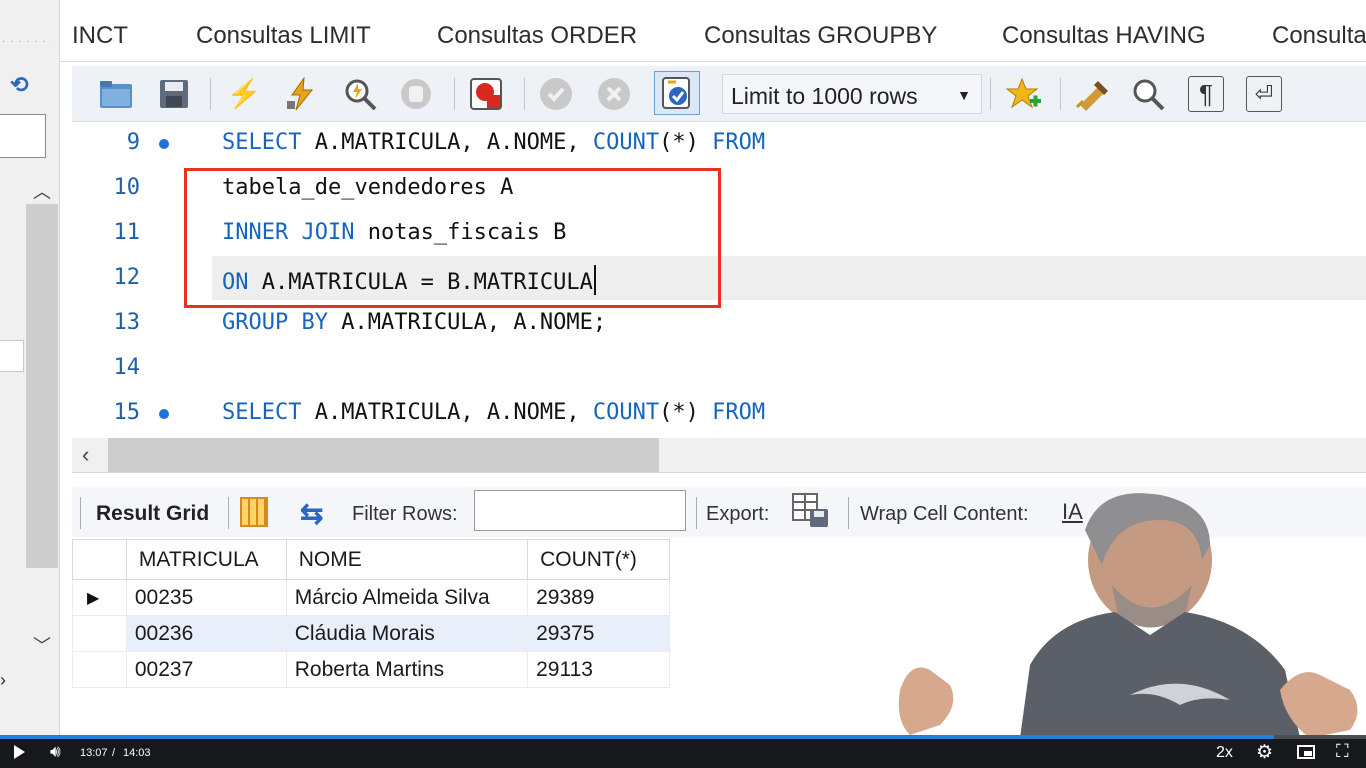 The width and height of the screenshot is (1366, 768). What do you see at coordinates (556, 94) in the screenshot?
I see `commit-icon` at bounding box center [556, 94].